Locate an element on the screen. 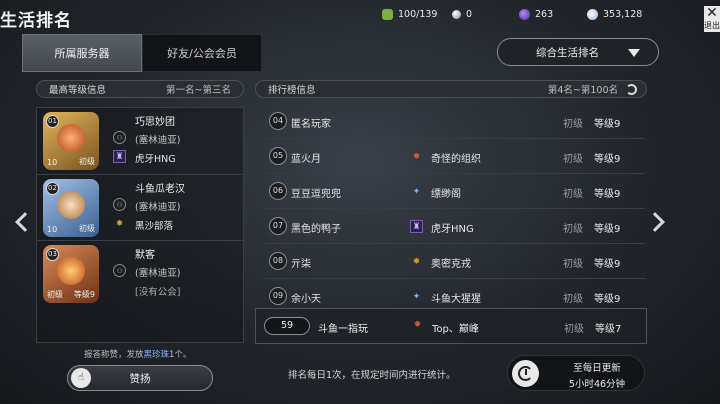  rank-number: 09 is located at coordinates (278, 296).